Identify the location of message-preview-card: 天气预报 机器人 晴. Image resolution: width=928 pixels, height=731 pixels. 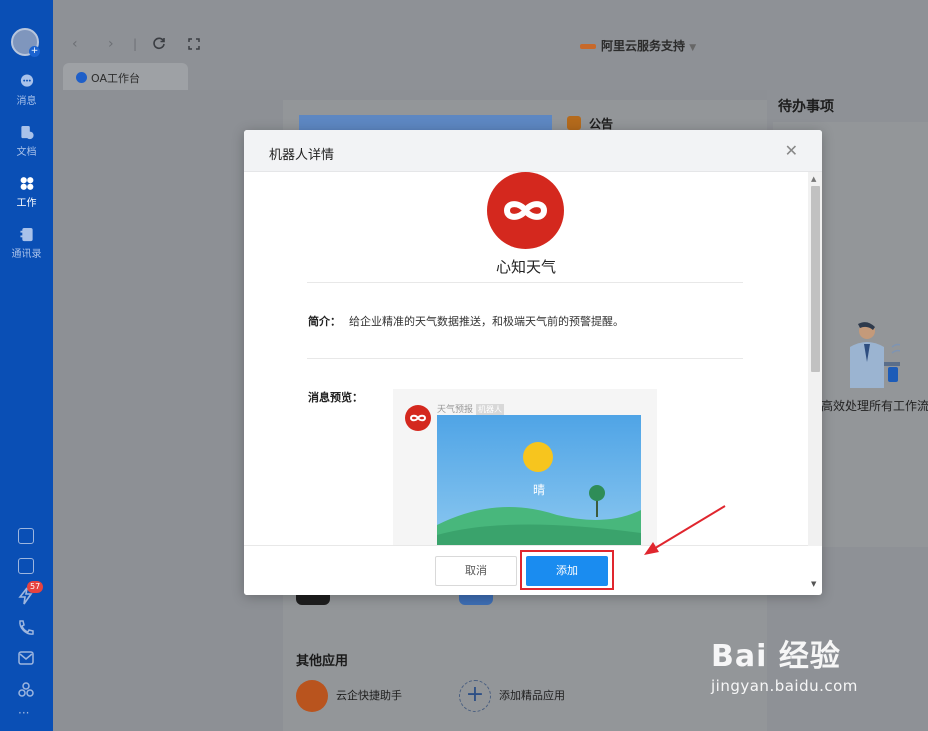
(525, 467).